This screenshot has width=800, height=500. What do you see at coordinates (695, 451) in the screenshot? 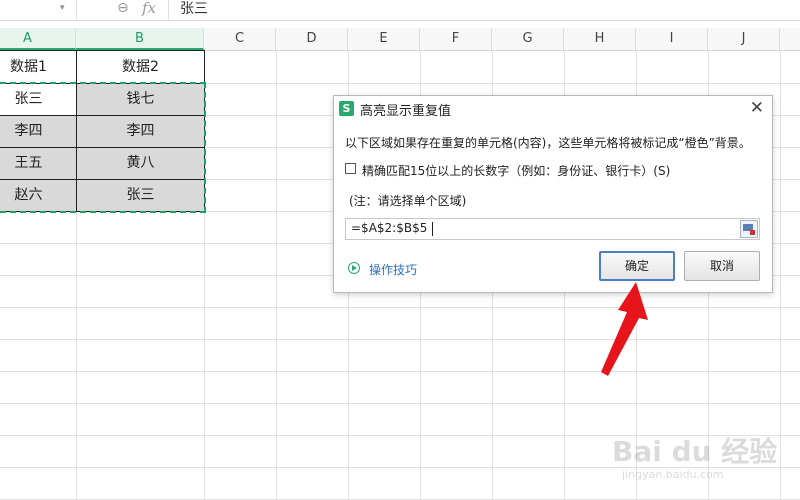
I see `watermark-logo-text: Bai du 经验` at bounding box center [695, 451].